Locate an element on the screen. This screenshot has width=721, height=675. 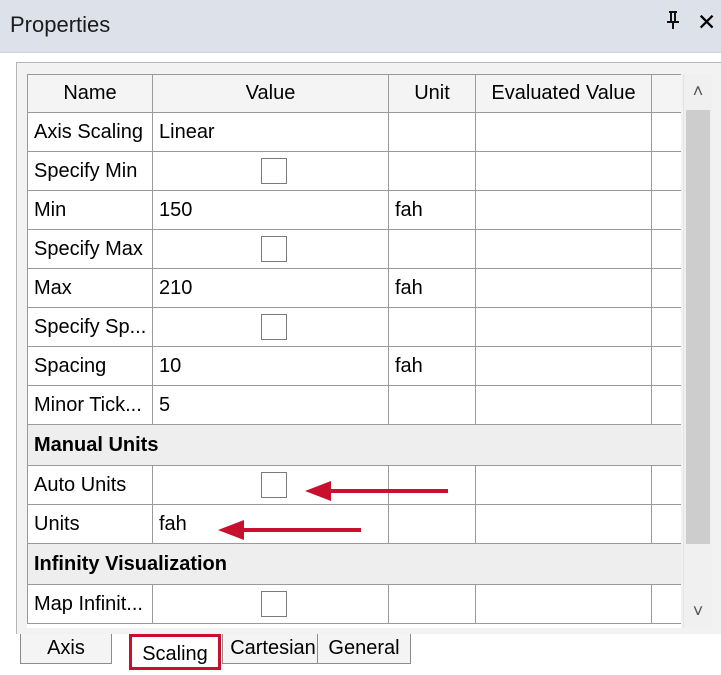
header-row: Name Value Unit Evaluated Value is located at coordinates (354, 93).